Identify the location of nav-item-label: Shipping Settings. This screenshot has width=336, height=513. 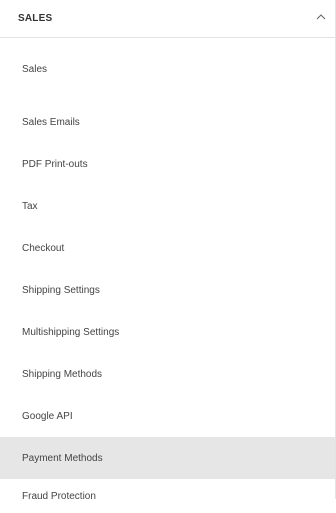
(61, 290).